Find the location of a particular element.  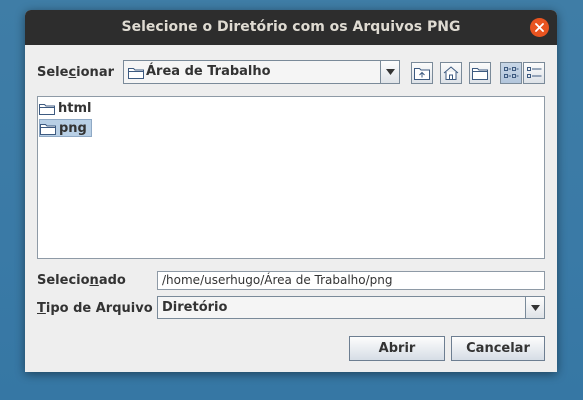

details-view-icon is located at coordinates (533, 72).